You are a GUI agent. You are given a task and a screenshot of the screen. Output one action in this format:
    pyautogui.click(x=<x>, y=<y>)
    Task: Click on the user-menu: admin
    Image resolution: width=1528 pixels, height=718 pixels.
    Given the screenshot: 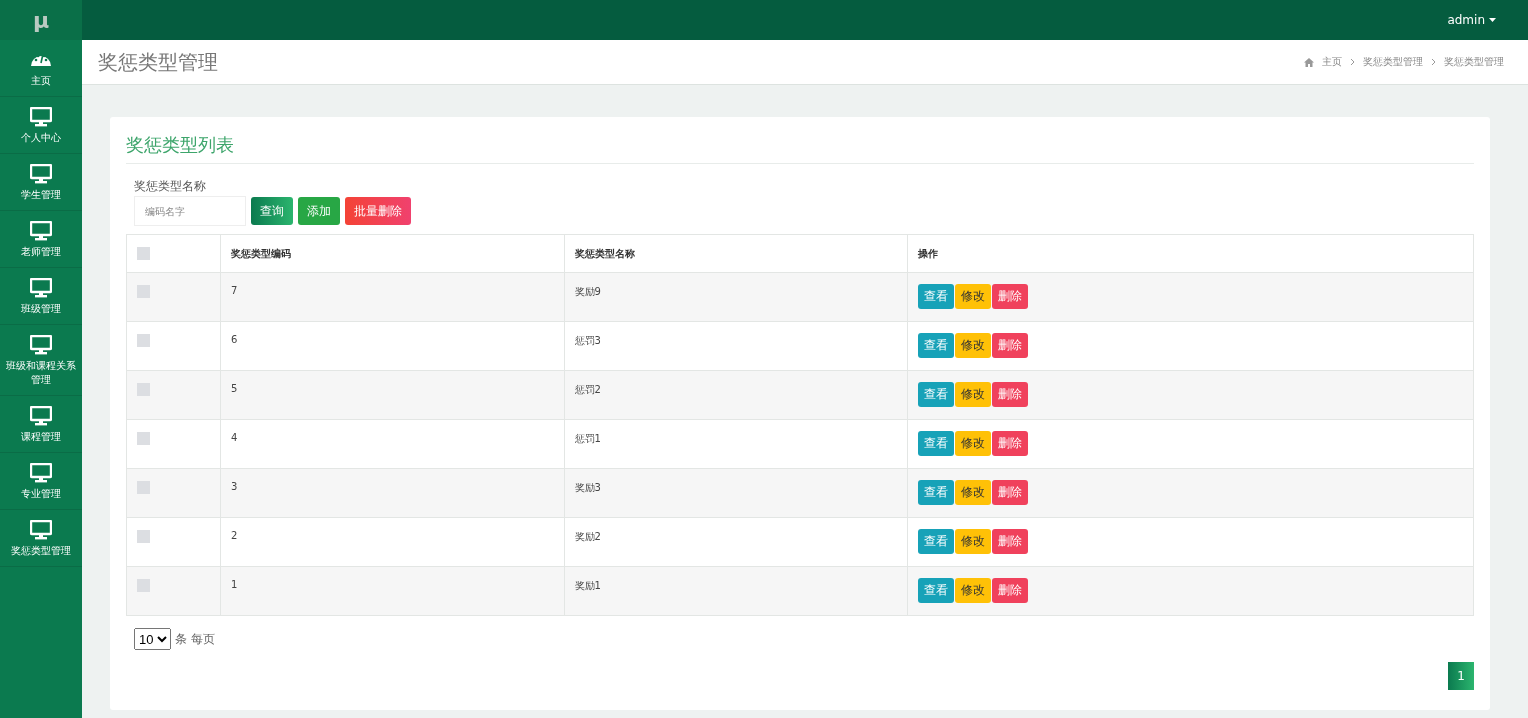 What is the action you would take?
    pyautogui.click(x=1471, y=20)
    